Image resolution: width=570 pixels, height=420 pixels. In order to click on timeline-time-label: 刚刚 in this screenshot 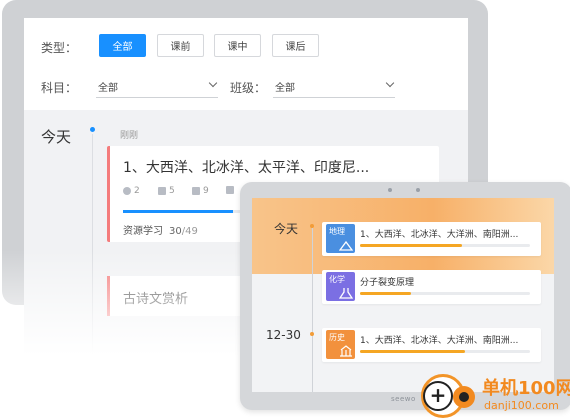, I will do `click(129, 136)`.